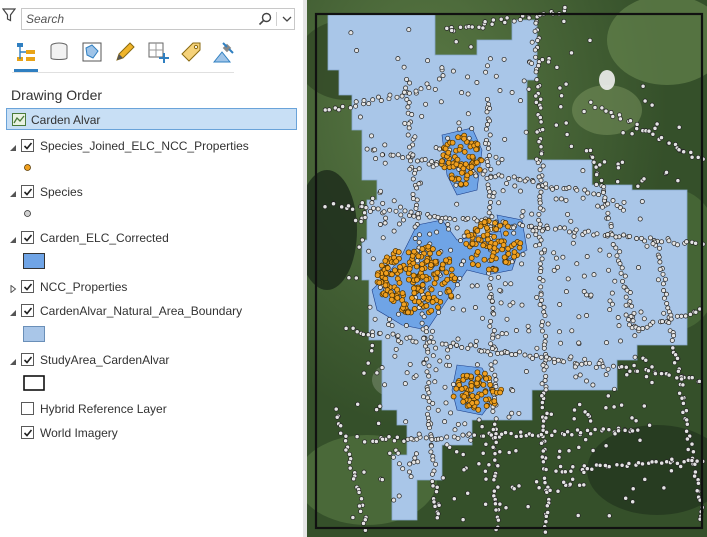 The height and width of the screenshot is (537, 707). I want to click on filter-icon, so click(9, 16).